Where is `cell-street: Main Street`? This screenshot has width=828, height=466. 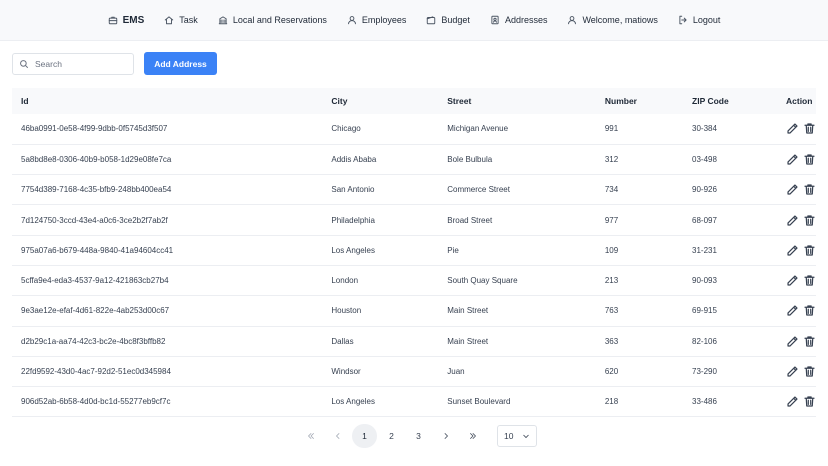 cell-street: Main Street is located at coordinates (468, 341).